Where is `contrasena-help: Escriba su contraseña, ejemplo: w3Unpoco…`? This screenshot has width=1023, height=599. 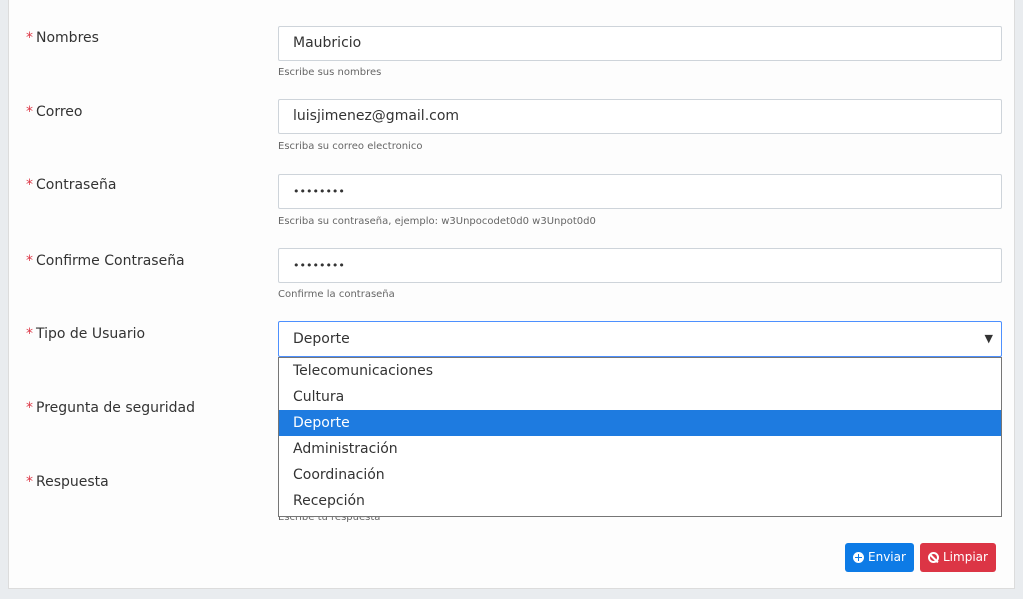
contrasena-help: Escriba su contraseña, ejemplo: w3Unpoco… is located at coordinates (437, 221).